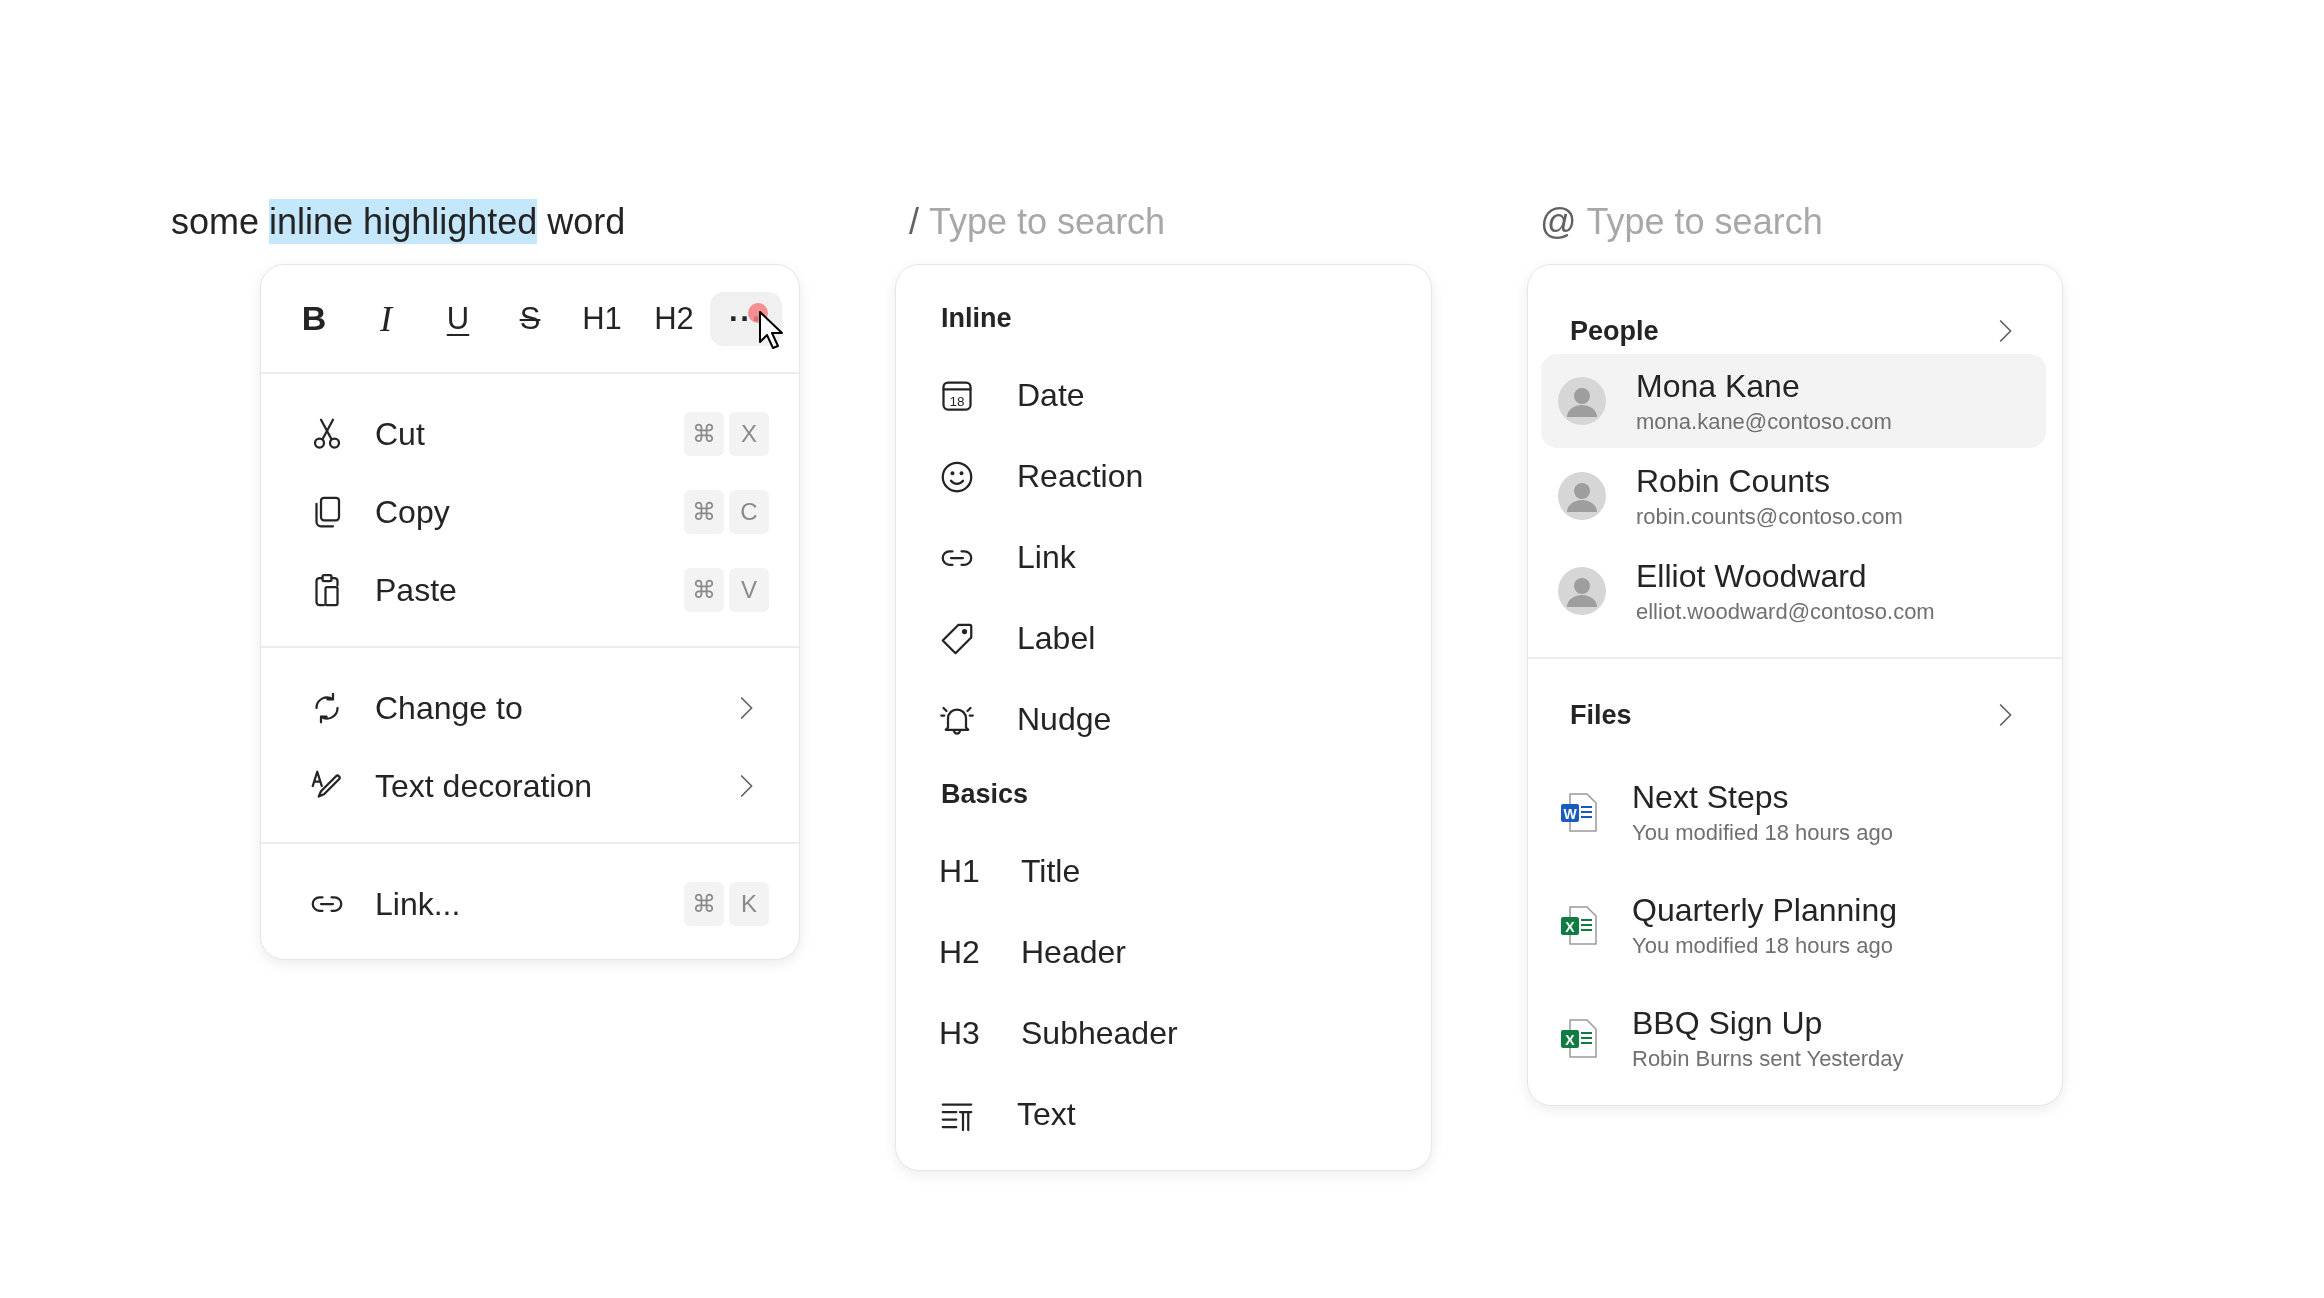 Image resolution: width=2324 pixels, height=1298 pixels. I want to click on more-button: ···, so click(746, 318).